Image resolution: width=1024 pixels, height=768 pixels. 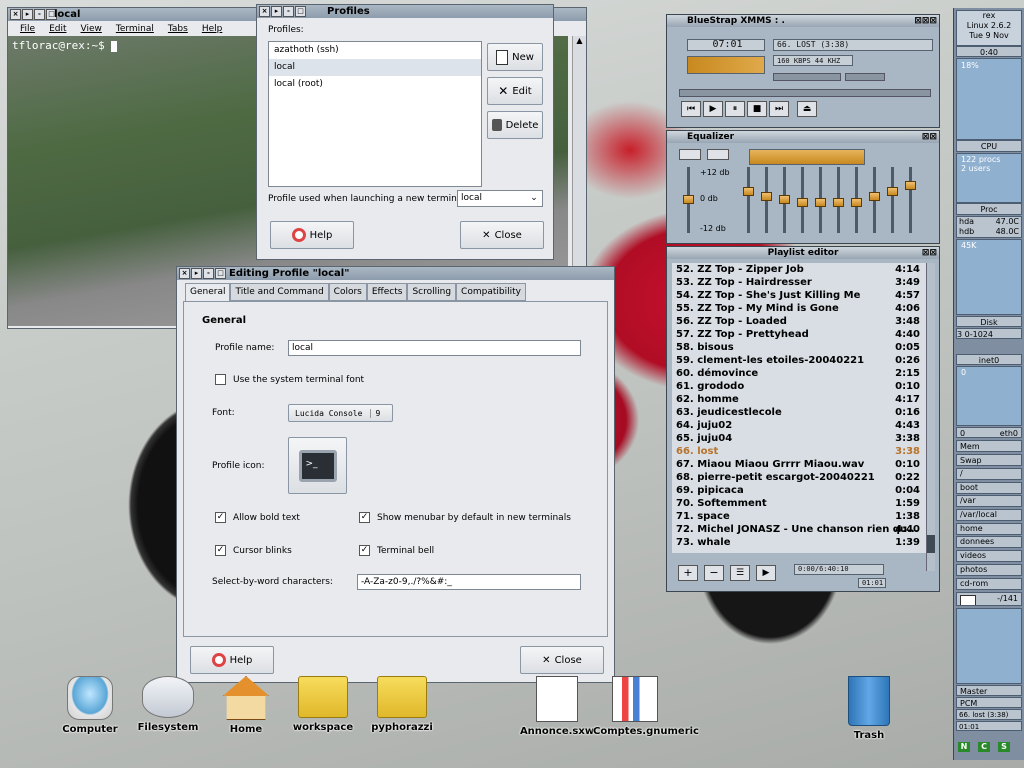 What do you see at coordinates (799, 477) in the screenshot?
I see `playlist-row: 68. pierre-petit escargot-20040221 0:22` at bounding box center [799, 477].